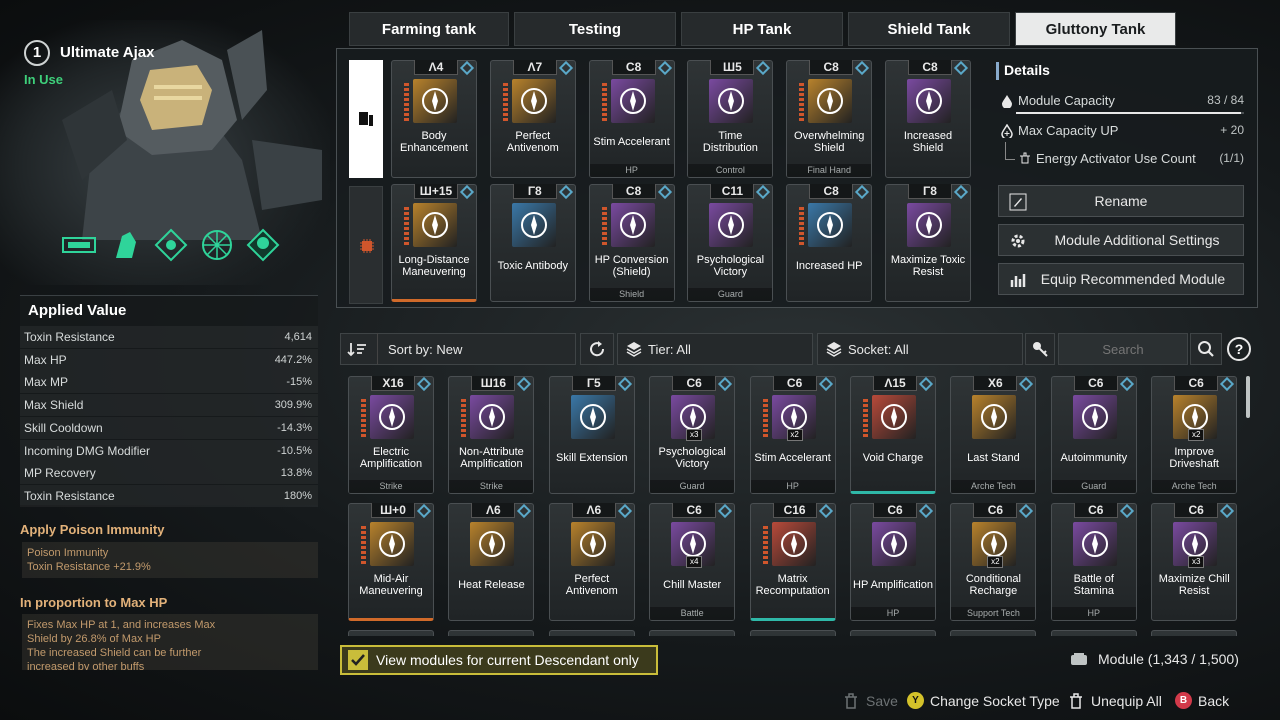 The height and width of the screenshot is (720, 1280). What do you see at coordinates (37, 53) in the screenshot?
I see `loadout-slot-number: 1` at bounding box center [37, 53].